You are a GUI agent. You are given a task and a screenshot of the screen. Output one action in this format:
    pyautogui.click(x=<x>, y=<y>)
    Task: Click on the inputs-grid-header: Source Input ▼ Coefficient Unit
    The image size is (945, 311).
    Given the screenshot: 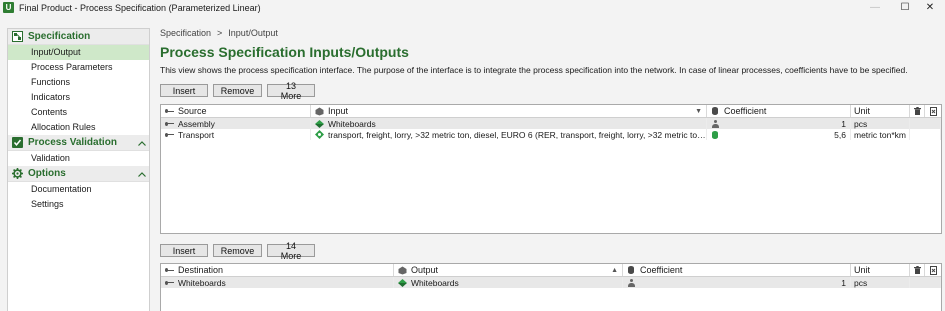 What is the action you would take?
    pyautogui.click(x=551, y=111)
    